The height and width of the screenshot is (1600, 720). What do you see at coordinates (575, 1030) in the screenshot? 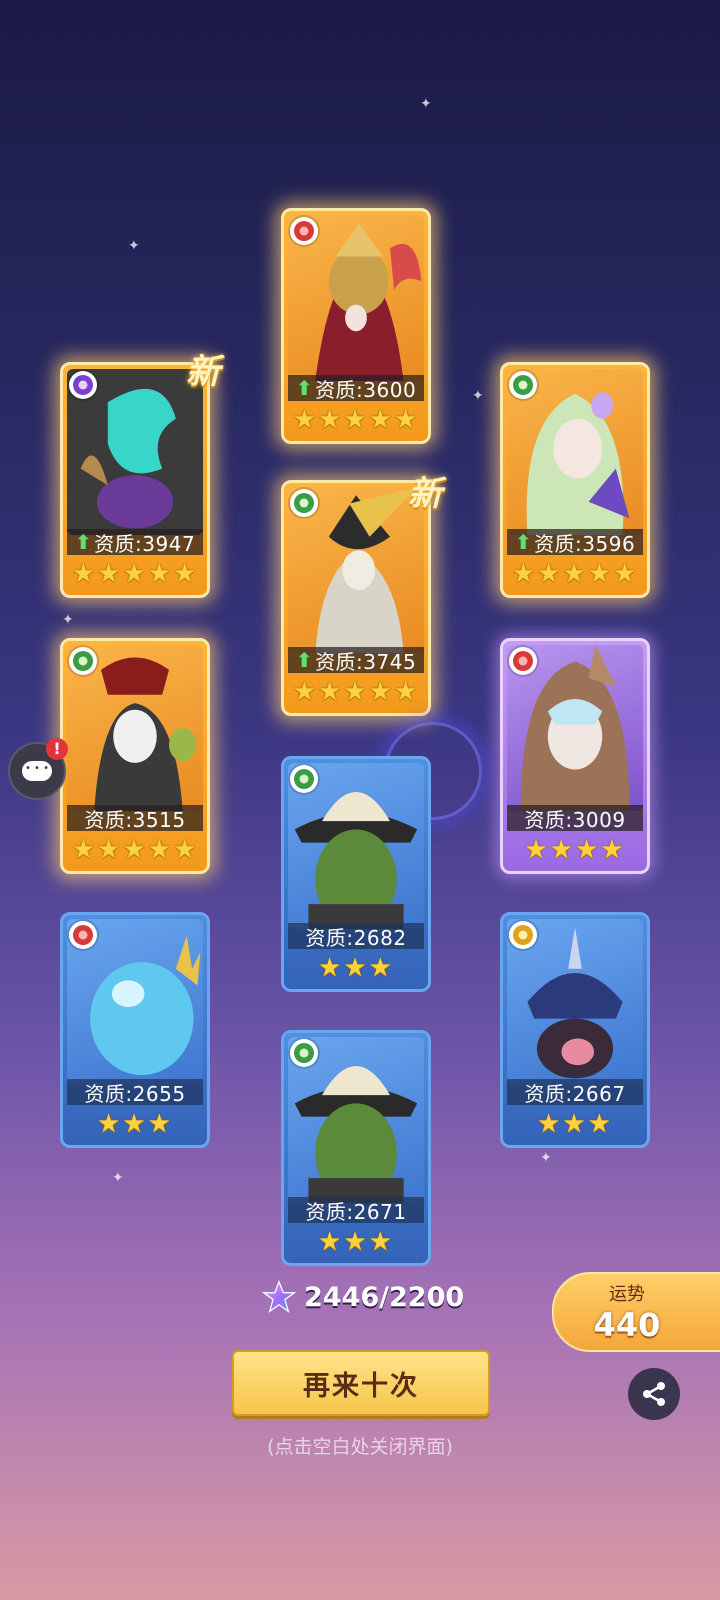
I see `hero-card-9: 资质:2667 ★★★` at bounding box center [575, 1030].